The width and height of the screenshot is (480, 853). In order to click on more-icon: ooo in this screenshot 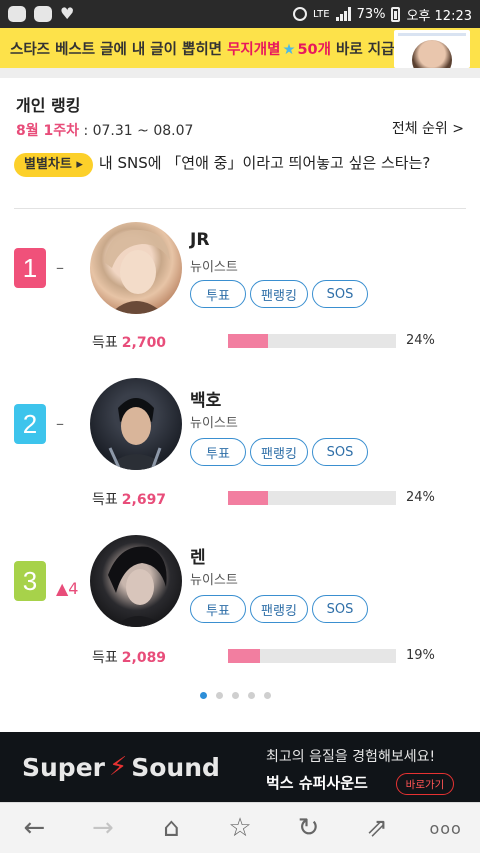, I will do `click(446, 828)`.